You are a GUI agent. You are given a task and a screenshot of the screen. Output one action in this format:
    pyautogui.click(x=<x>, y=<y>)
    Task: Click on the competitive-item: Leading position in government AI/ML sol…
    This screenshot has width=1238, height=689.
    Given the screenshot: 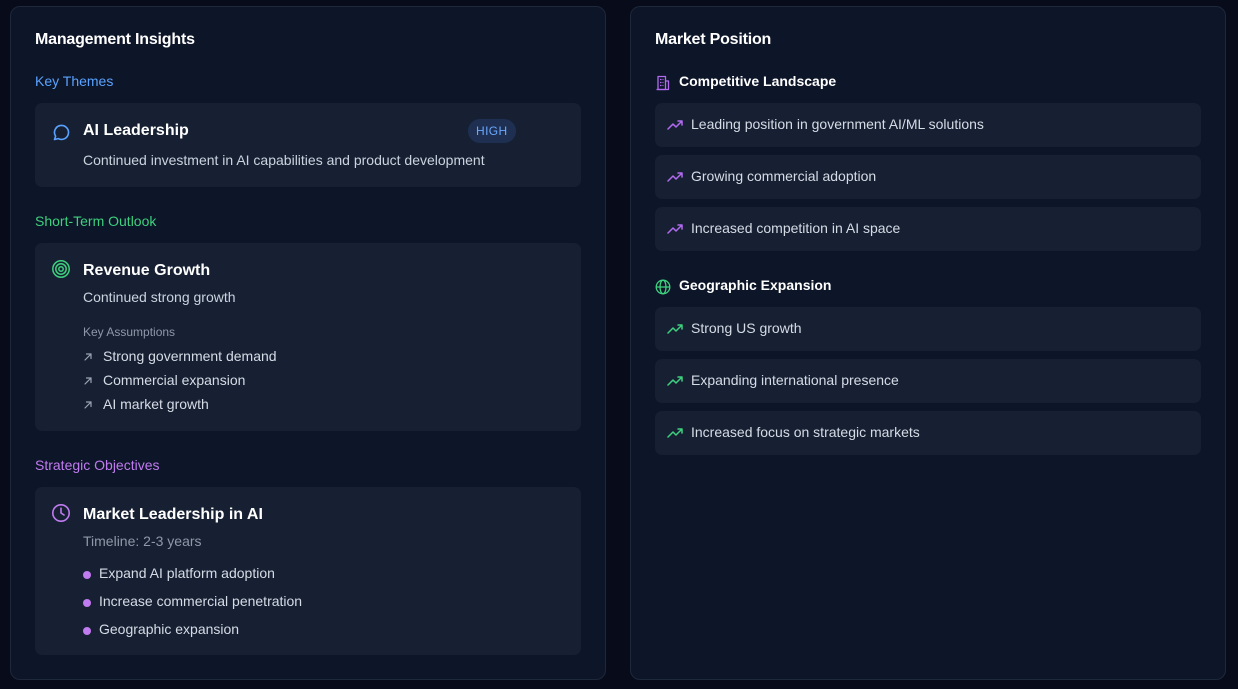 What is the action you would take?
    pyautogui.click(x=928, y=125)
    